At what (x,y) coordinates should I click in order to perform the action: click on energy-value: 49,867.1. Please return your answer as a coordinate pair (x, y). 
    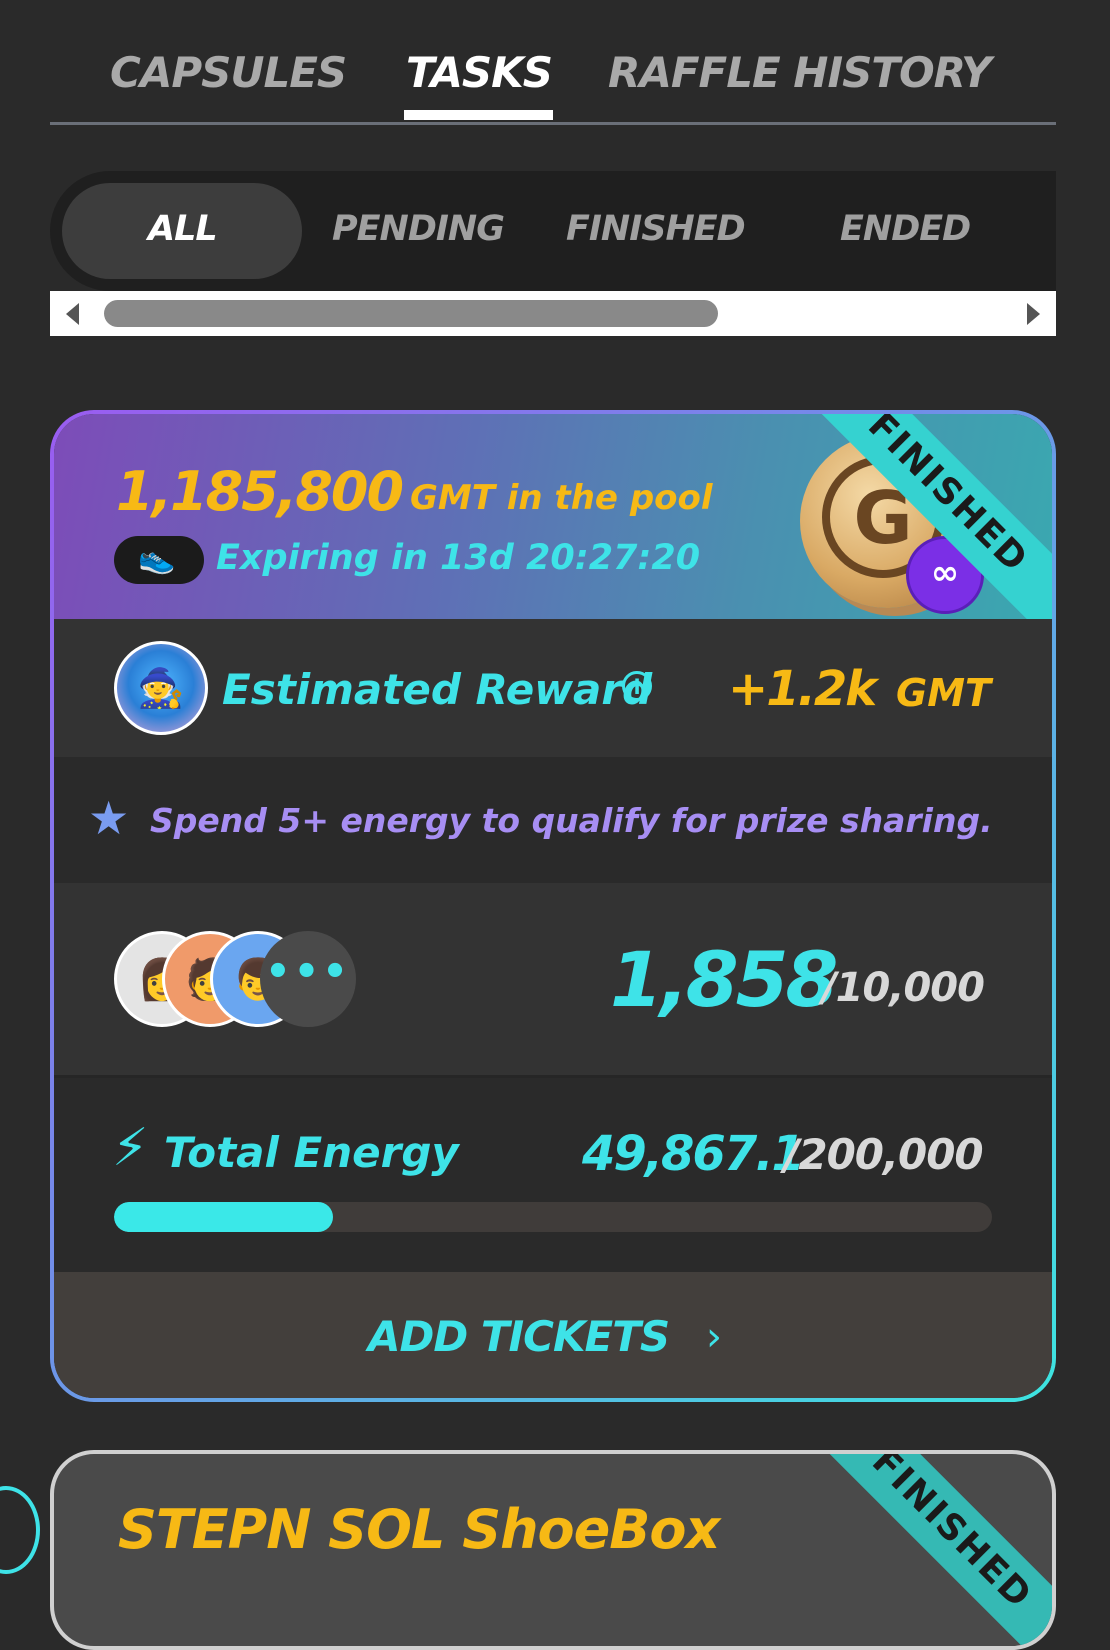
    Looking at the image, I should click on (693, 1154).